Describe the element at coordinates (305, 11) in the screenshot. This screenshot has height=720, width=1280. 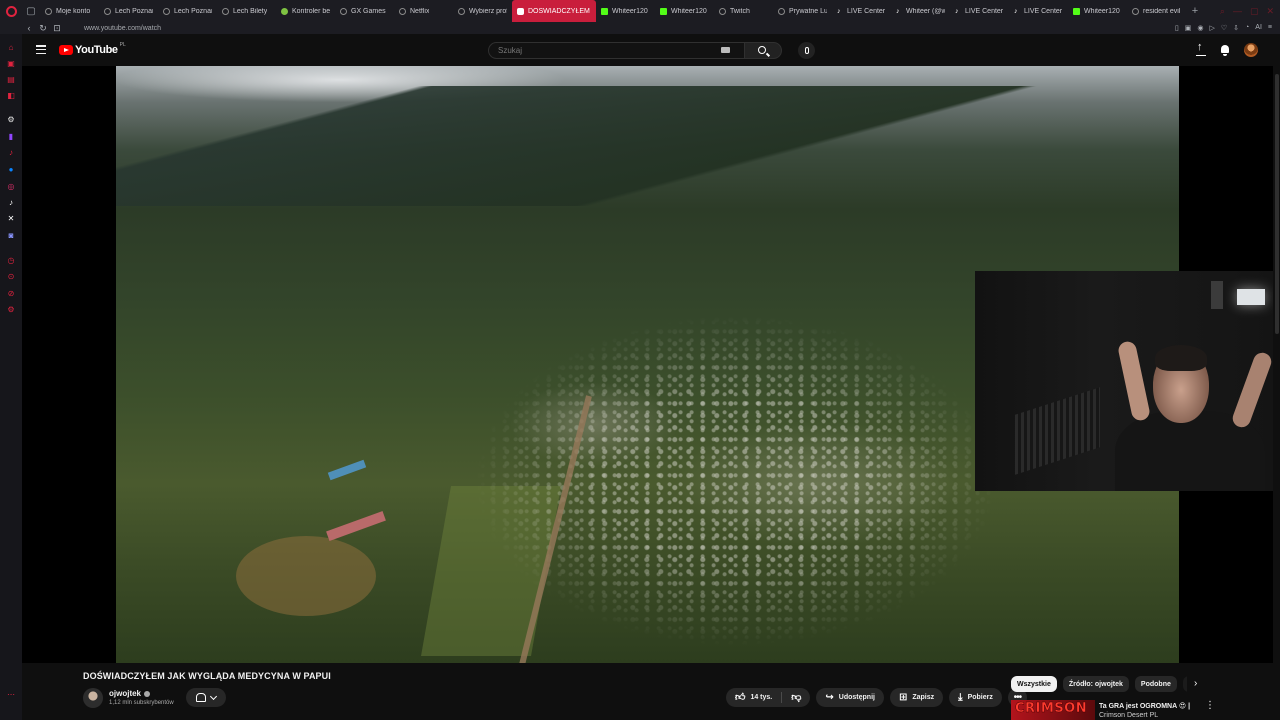
I see `browser-tab: Kontroler be` at that location.